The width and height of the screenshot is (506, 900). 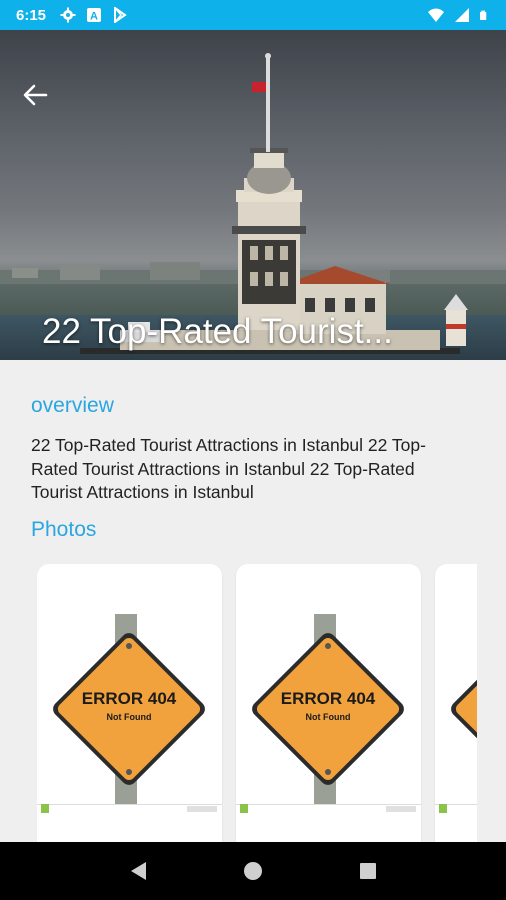 What do you see at coordinates (31, 15) in the screenshot?
I see `status-time: 6:15` at bounding box center [31, 15].